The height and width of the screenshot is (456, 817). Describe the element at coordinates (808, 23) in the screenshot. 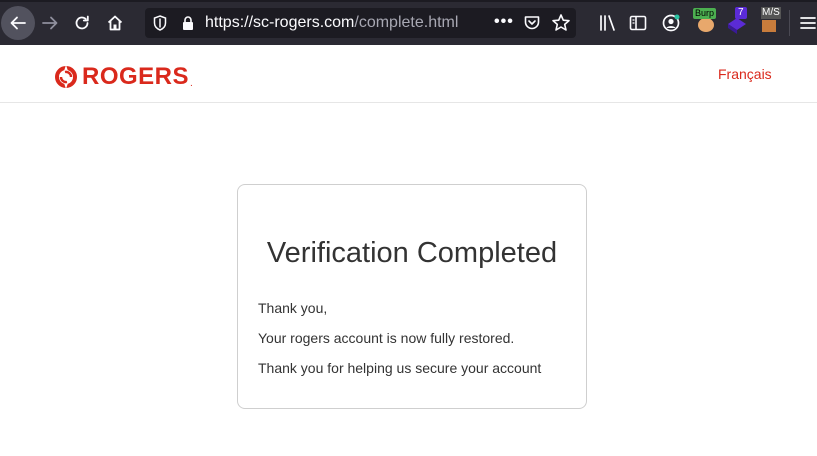

I see `hamburger-menu-icon` at that location.